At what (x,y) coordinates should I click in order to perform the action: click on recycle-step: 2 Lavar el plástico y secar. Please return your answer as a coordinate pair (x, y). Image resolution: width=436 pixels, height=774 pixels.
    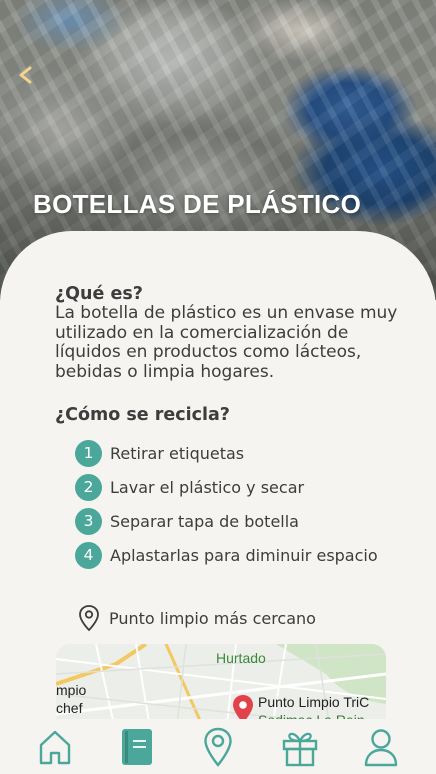
    Looking at the image, I should click on (226, 487).